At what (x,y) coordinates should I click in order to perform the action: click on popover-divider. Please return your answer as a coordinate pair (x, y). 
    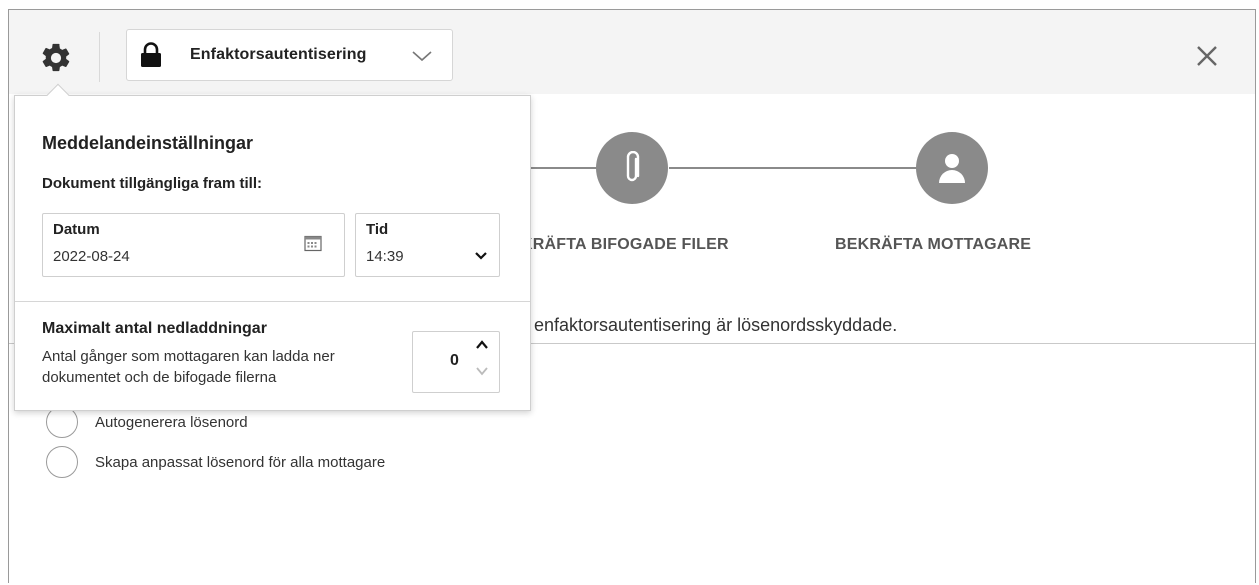
    Looking at the image, I should click on (272, 301).